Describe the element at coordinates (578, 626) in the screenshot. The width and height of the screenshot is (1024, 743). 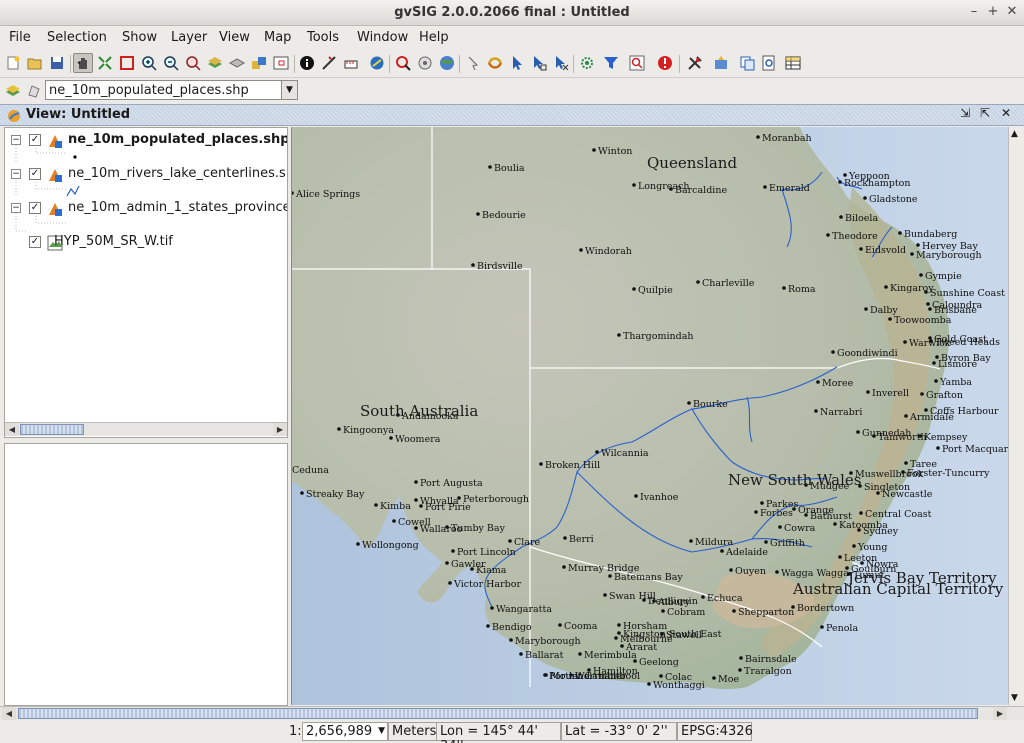
I see `place-cooma: Cooma` at that location.